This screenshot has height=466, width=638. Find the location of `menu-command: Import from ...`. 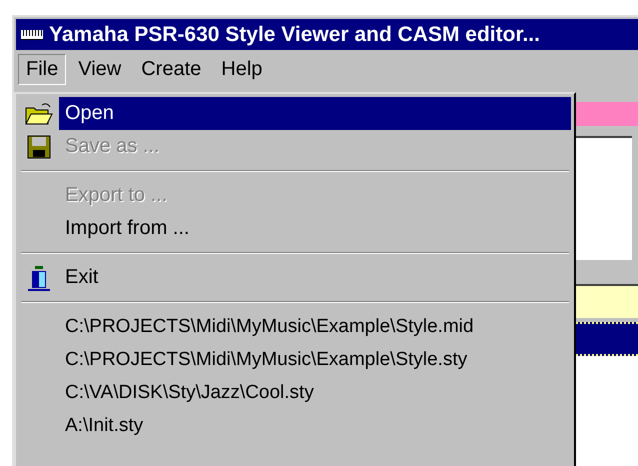

menu-command: Import from ... is located at coordinates (315, 228).